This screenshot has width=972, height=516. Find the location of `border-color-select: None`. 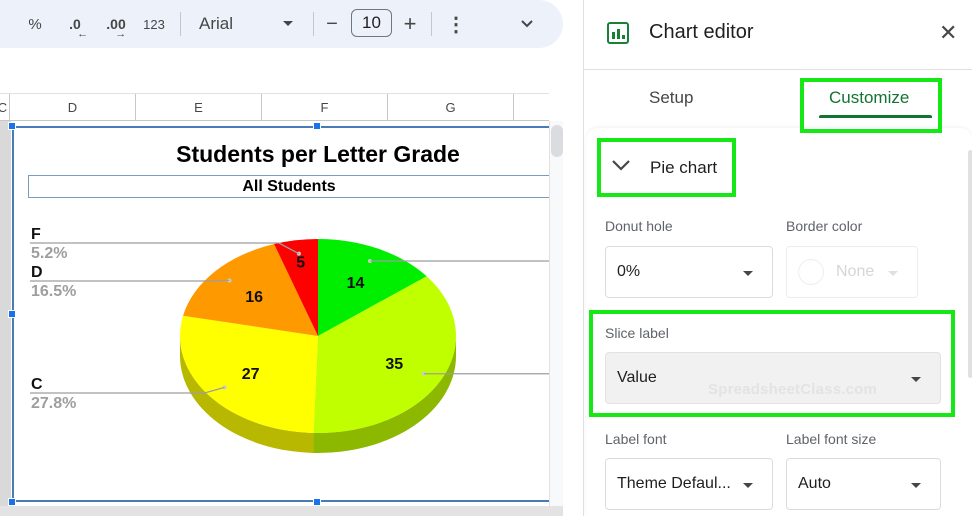

border-color-select: None is located at coordinates (852, 272).